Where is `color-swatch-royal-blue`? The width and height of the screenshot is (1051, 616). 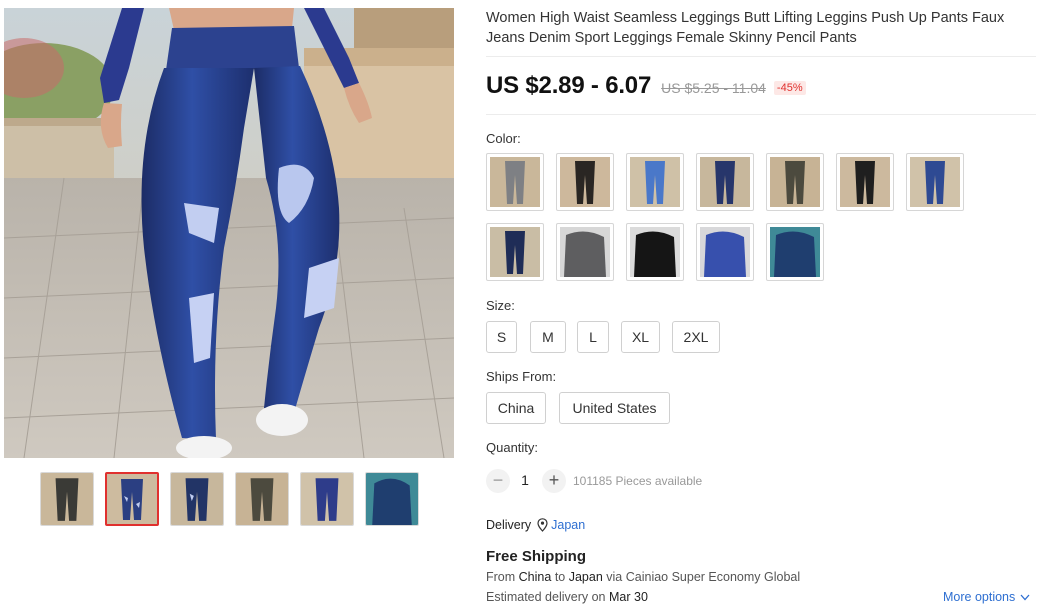 color-swatch-royal-blue is located at coordinates (725, 252).